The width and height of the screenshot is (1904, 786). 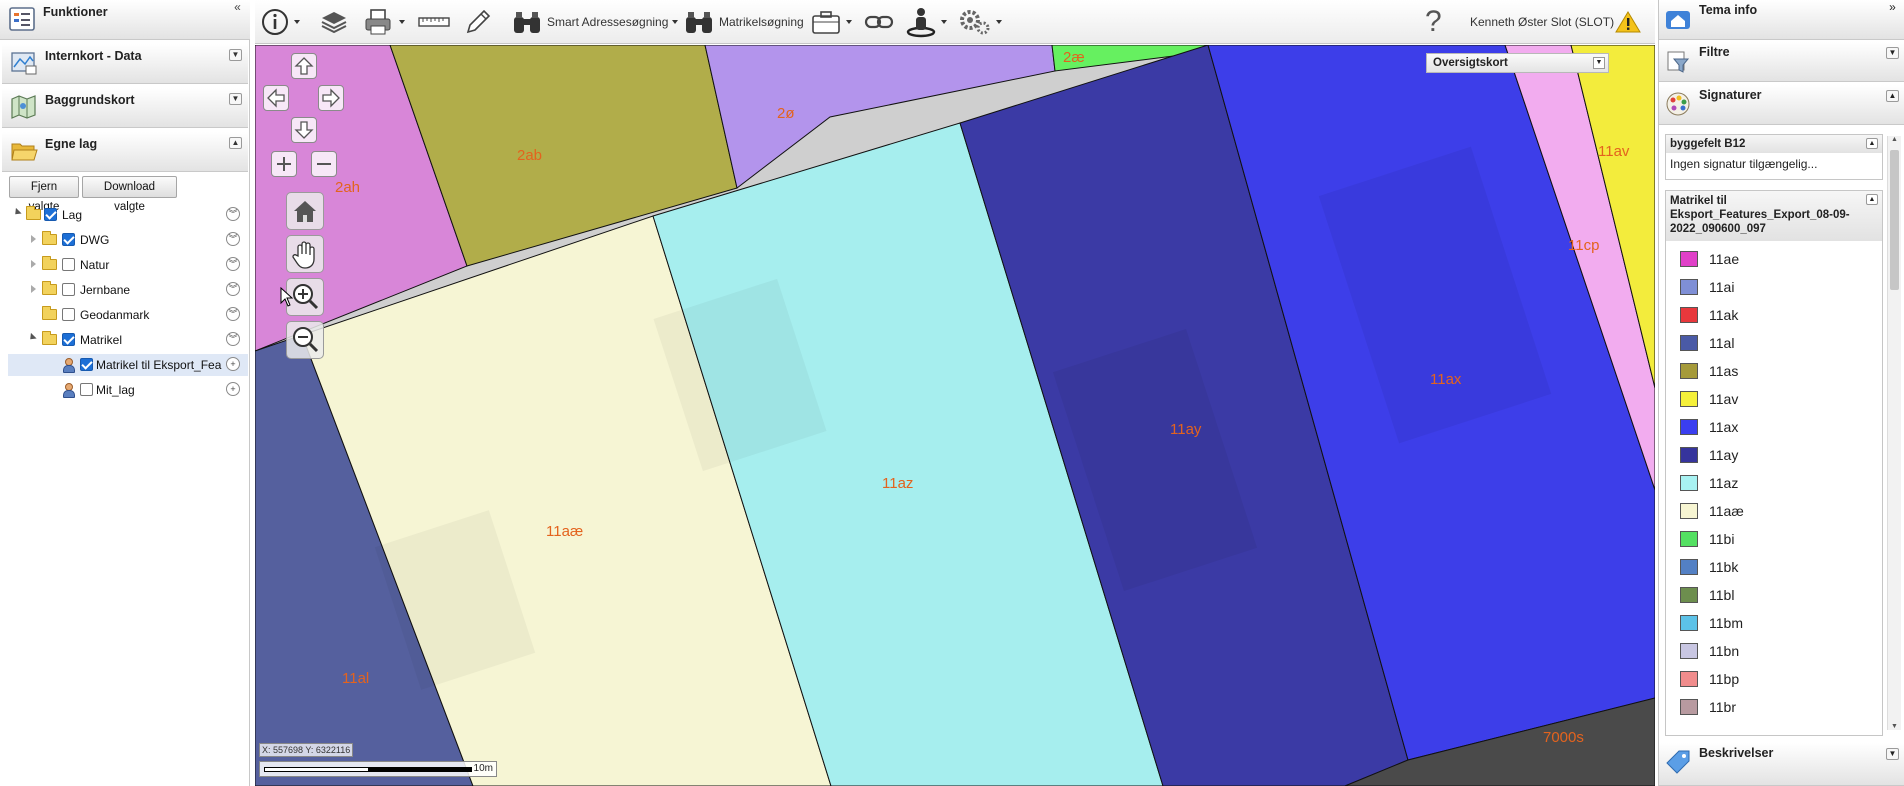 What do you see at coordinates (743, 22) in the screenshot?
I see `matrikel-search-button: Matrikelsøgning` at bounding box center [743, 22].